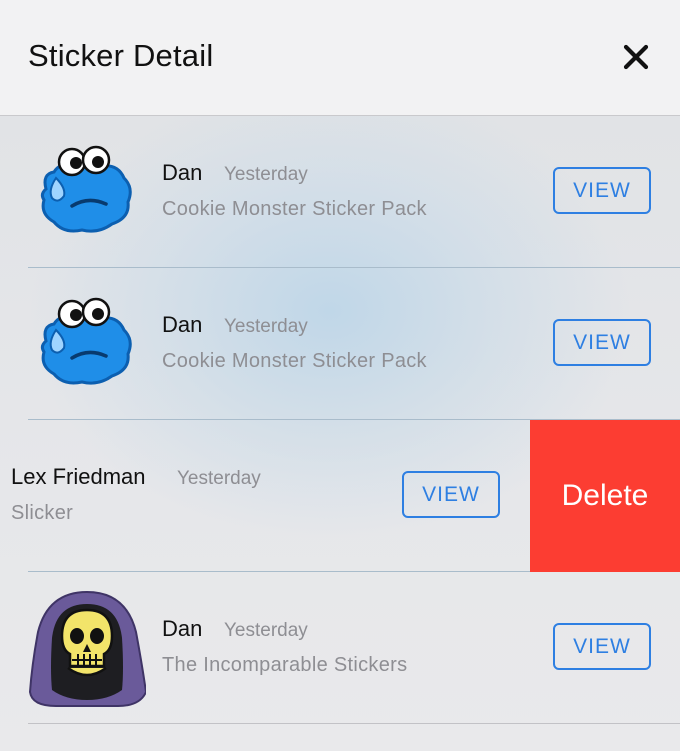 The width and height of the screenshot is (680, 751). What do you see at coordinates (605, 496) in the screenshot?
I see `delete-button: Delete` at bounding box center [605, 496].